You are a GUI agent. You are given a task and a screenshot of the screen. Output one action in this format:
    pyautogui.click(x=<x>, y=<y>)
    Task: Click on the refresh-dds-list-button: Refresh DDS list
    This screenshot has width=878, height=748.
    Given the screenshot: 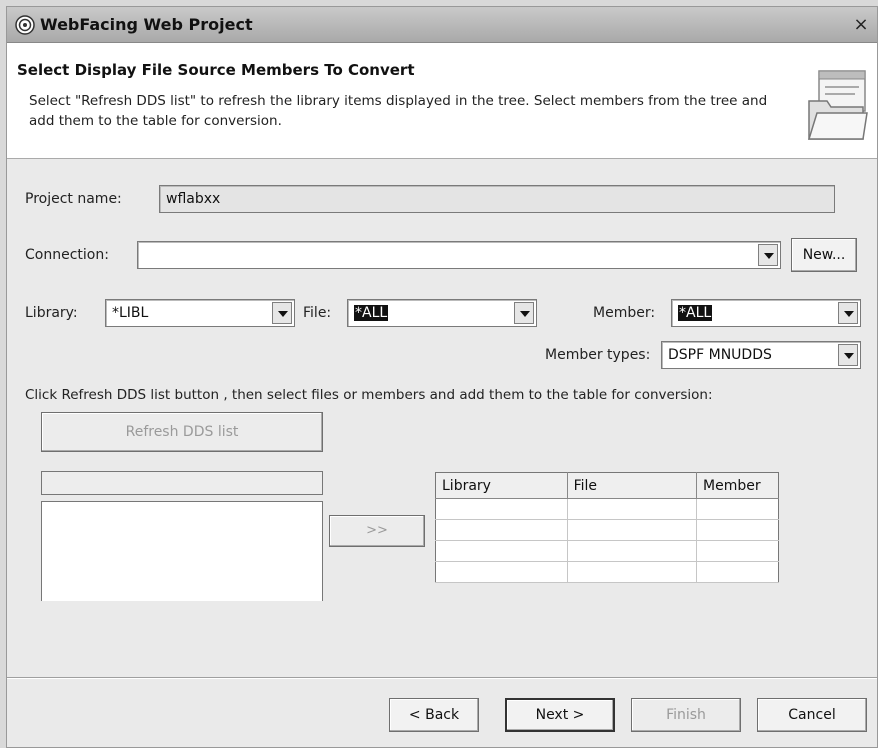 What is the action you would take?
    pyautogui.click(x=182, y=432)
    